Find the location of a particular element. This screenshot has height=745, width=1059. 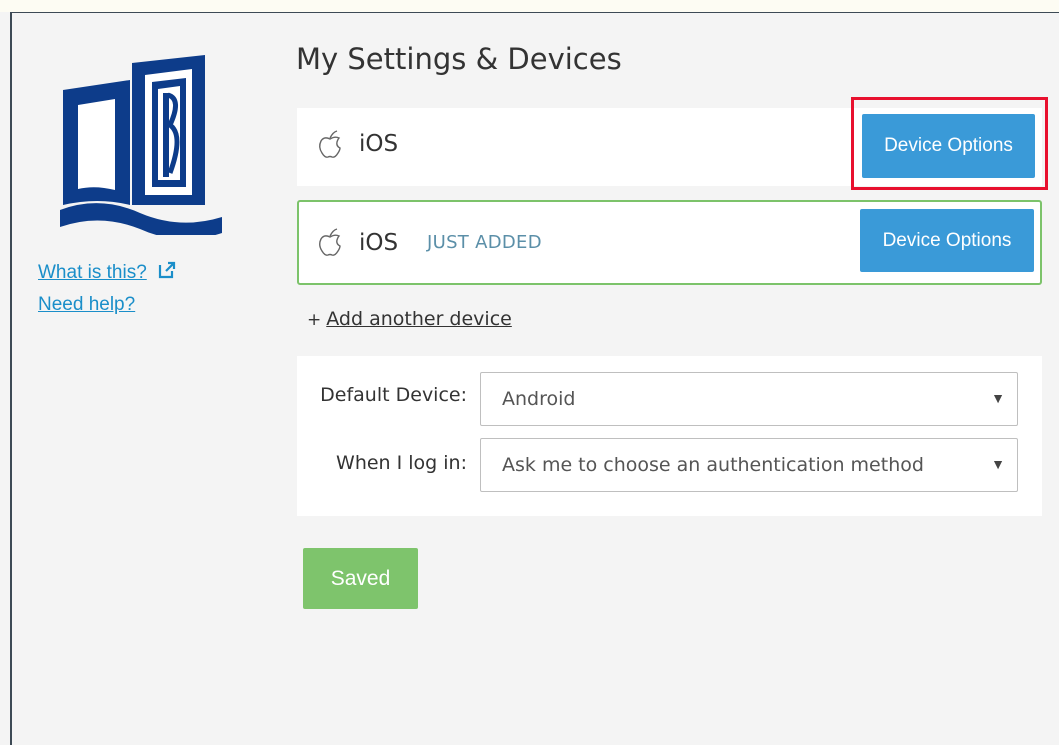

what-is-this-link: What is this? is located at coordinates (92, 273).